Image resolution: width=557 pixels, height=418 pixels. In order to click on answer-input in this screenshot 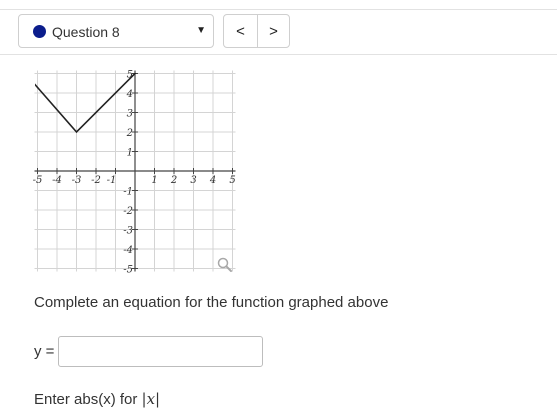, I will do `click(160, 351)`.